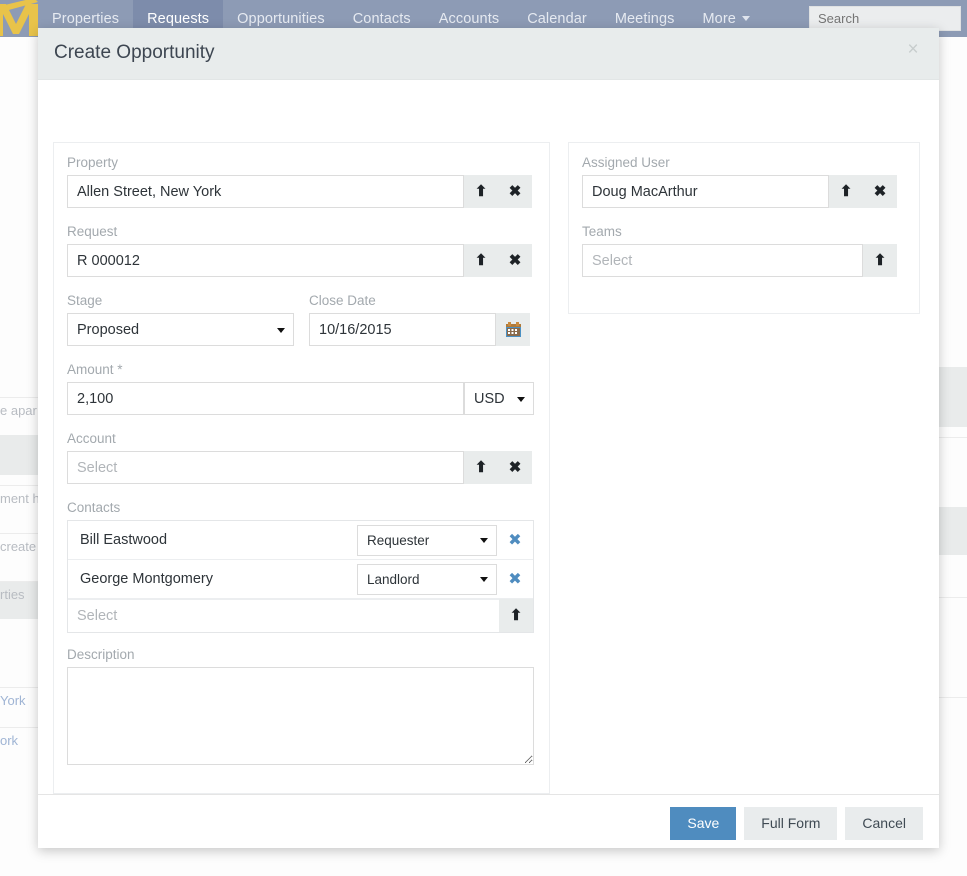  Describe the element at coordinates (719, 18) in the screenshot. I see `nav-label: More` at that location.